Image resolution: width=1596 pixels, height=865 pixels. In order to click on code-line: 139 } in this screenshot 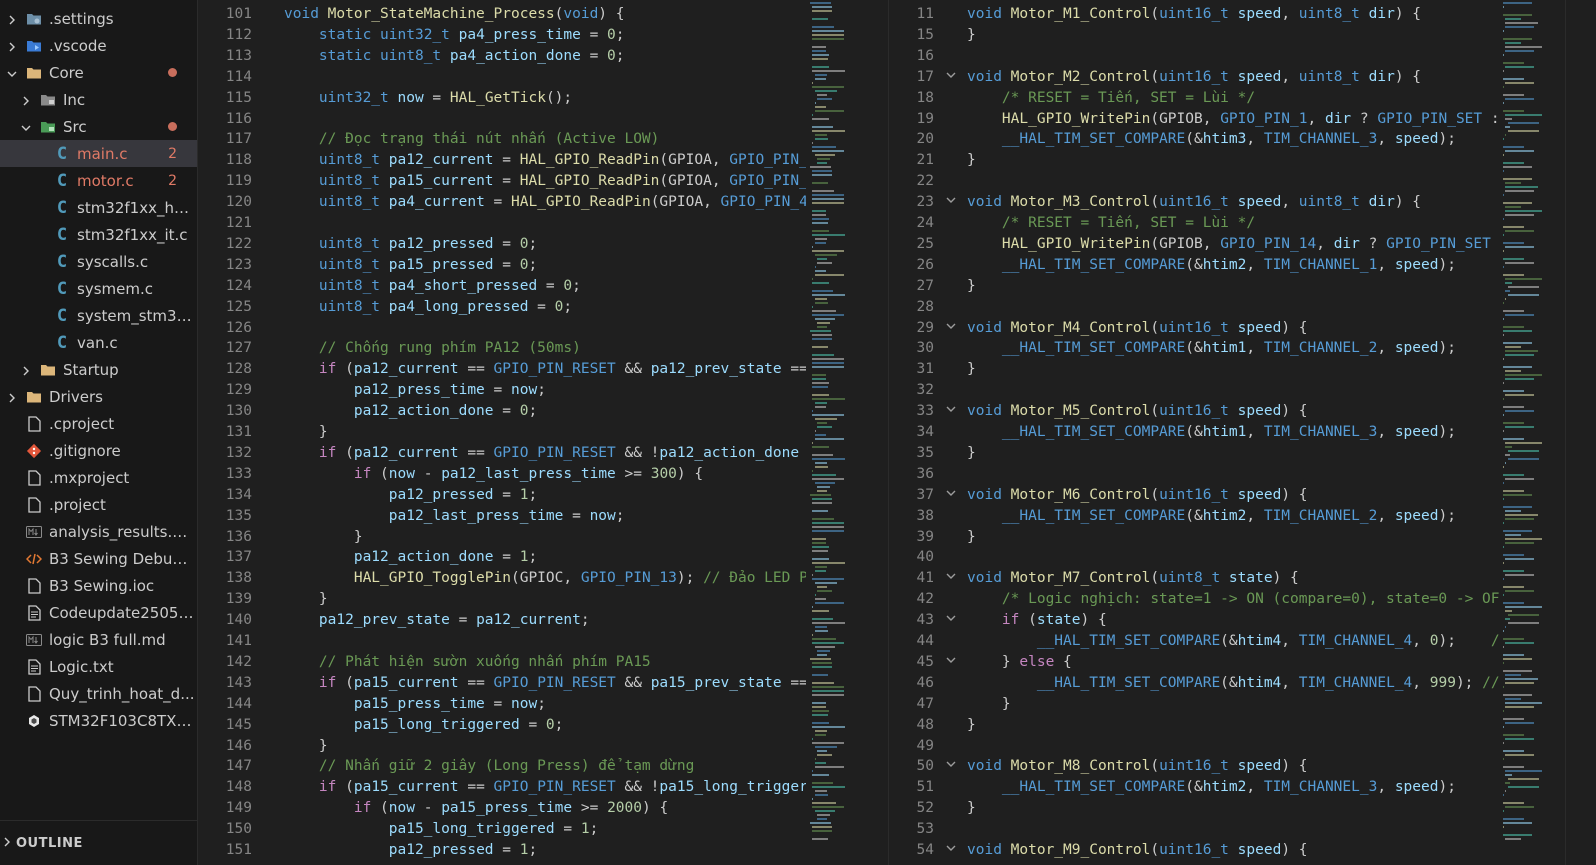, I will do `click(502, 599)`.